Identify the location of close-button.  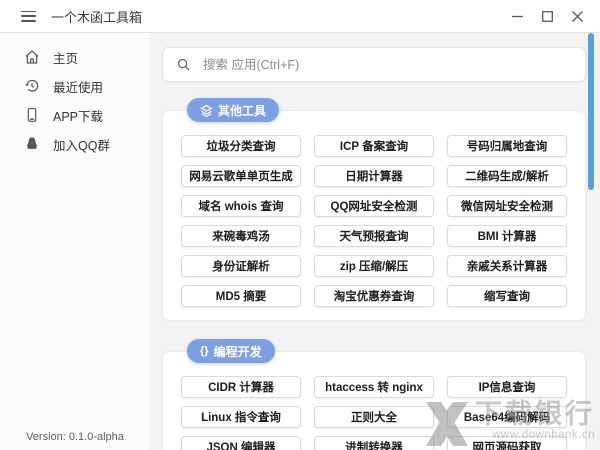
(577, 16).